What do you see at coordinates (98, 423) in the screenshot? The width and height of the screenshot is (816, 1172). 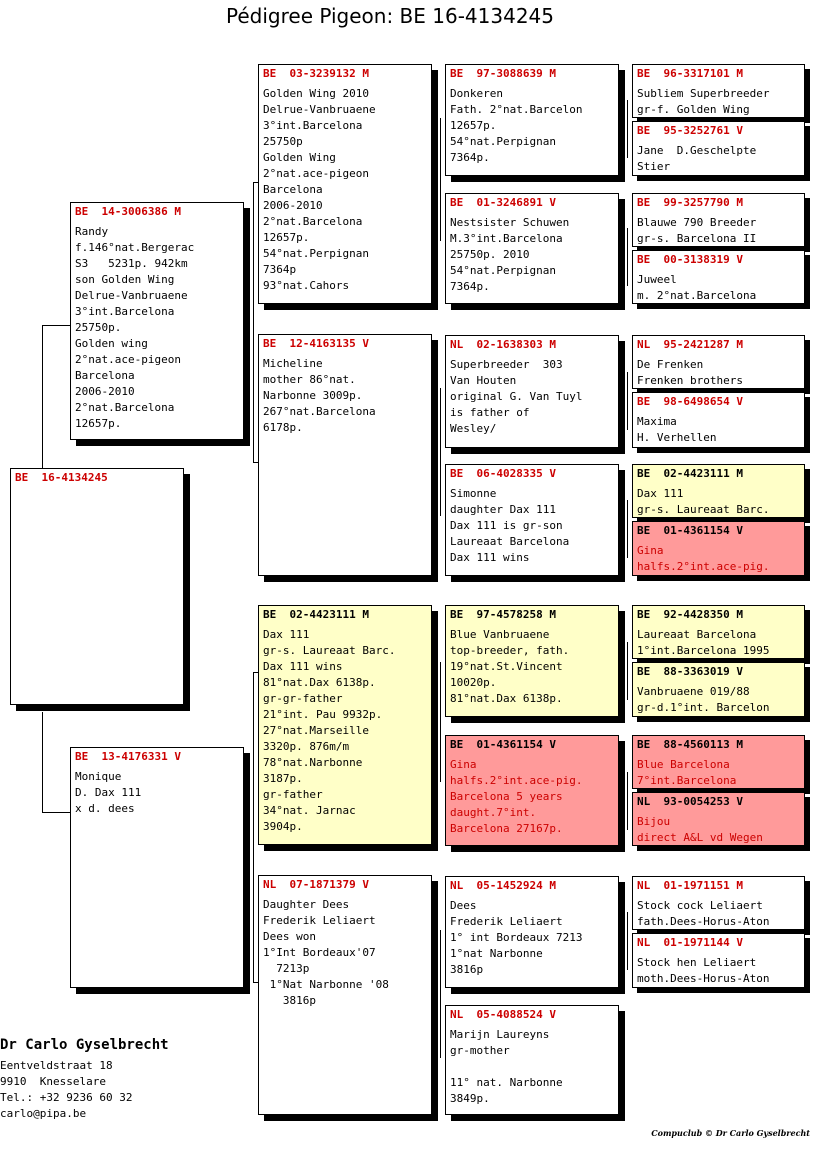 I see `detail-line: 12657p.` at bounding box center [98, 423].